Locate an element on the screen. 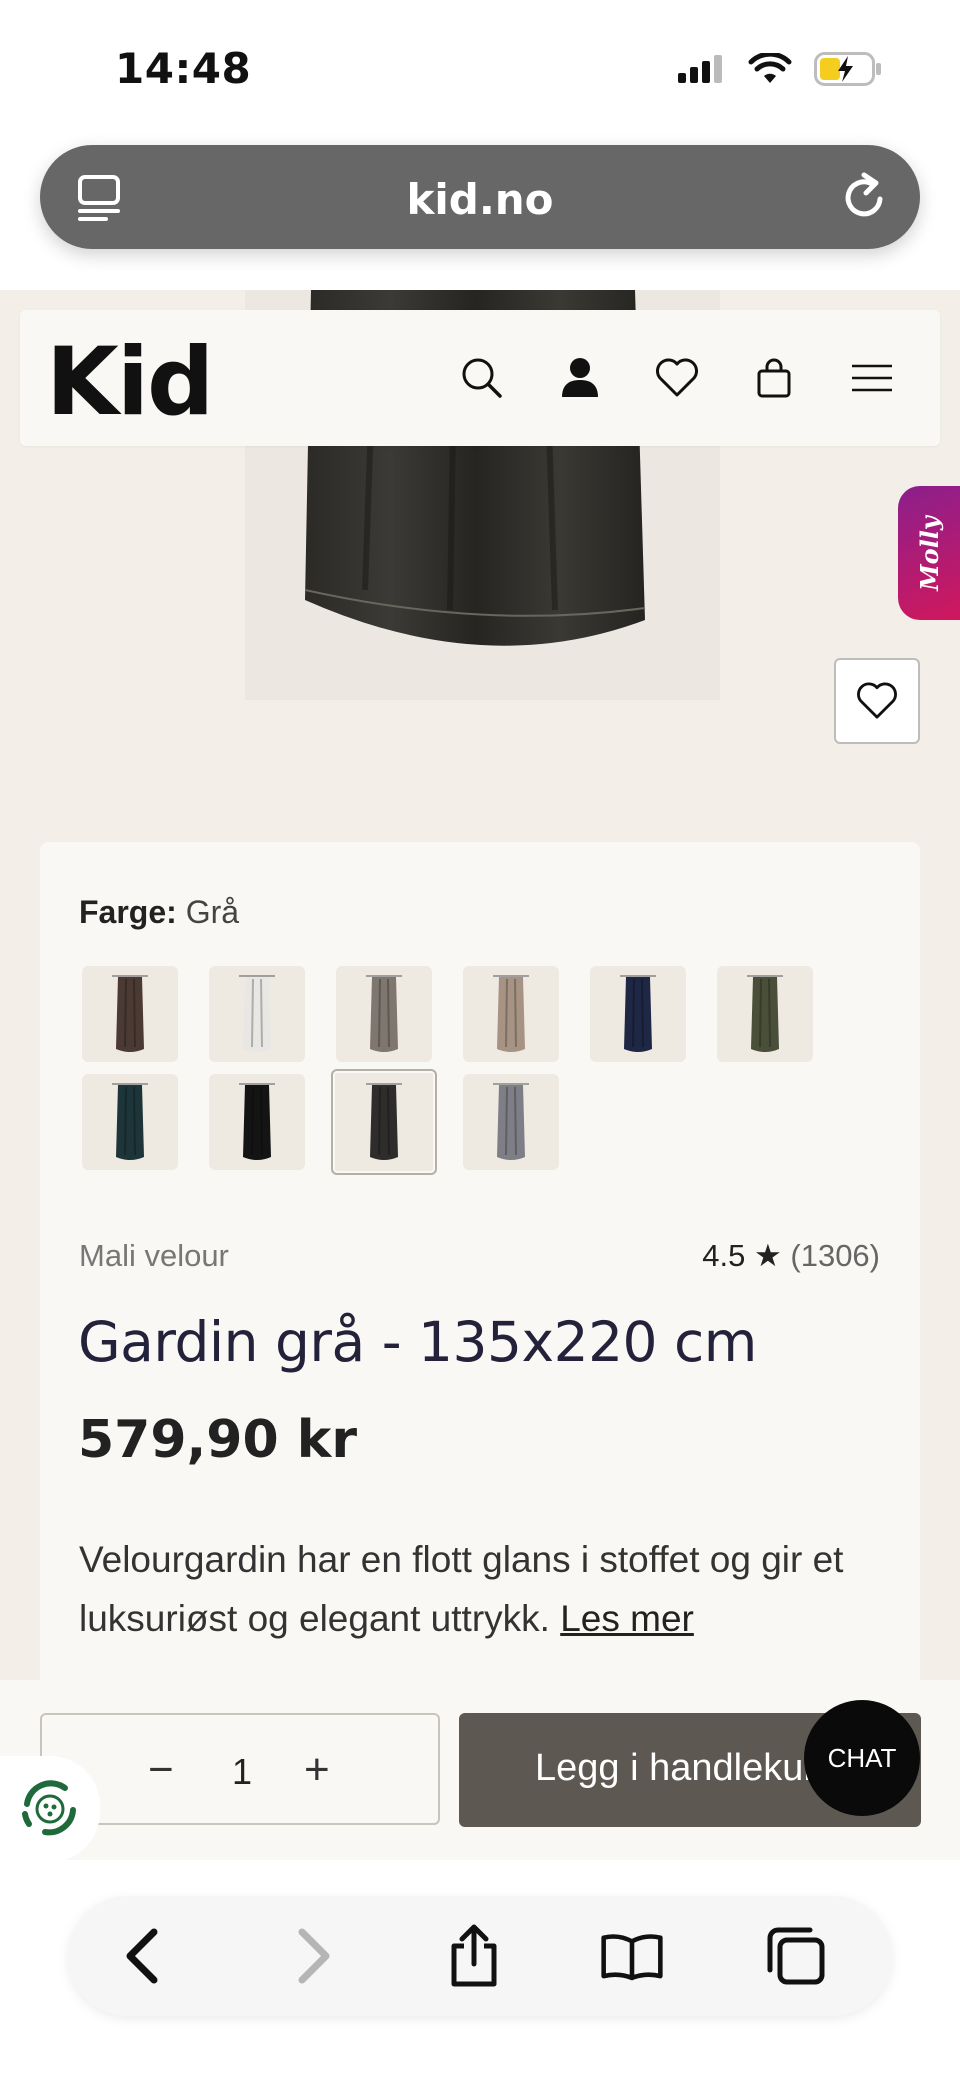 The image size is (960, 2081). browser-bottom-toolbar is located at coordinates (480, 1970).